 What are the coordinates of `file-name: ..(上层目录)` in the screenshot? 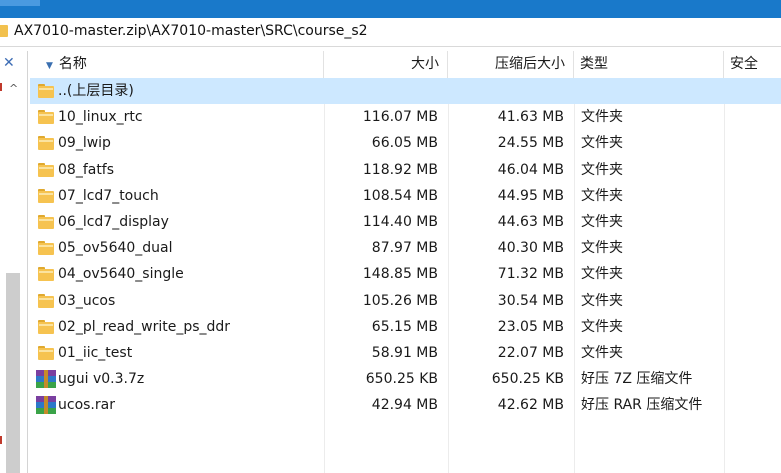 It's located at (96, 91).